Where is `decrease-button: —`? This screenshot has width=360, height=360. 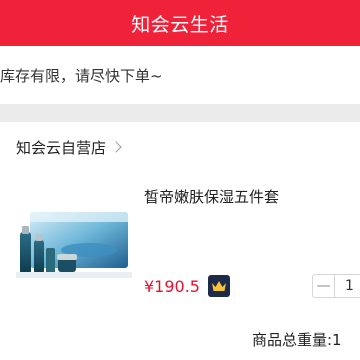
decrease-button: — is located at coordinates (324, 286).